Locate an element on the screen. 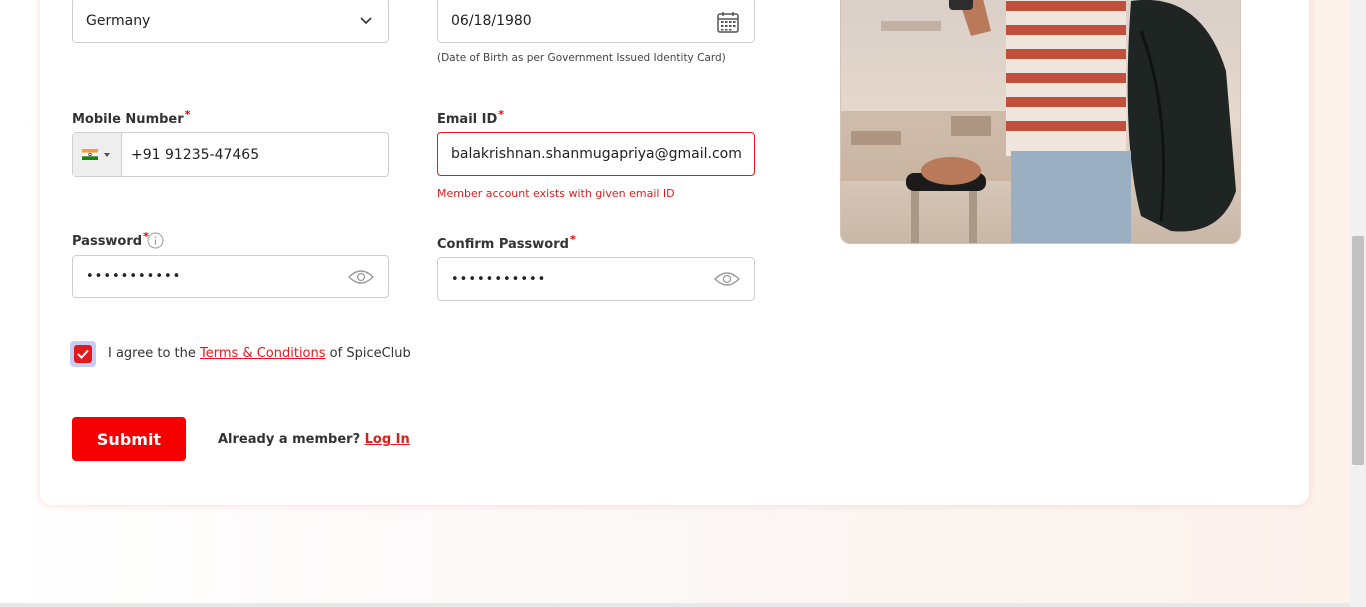  chevron-down-icon is located at coordinates (366, 21).